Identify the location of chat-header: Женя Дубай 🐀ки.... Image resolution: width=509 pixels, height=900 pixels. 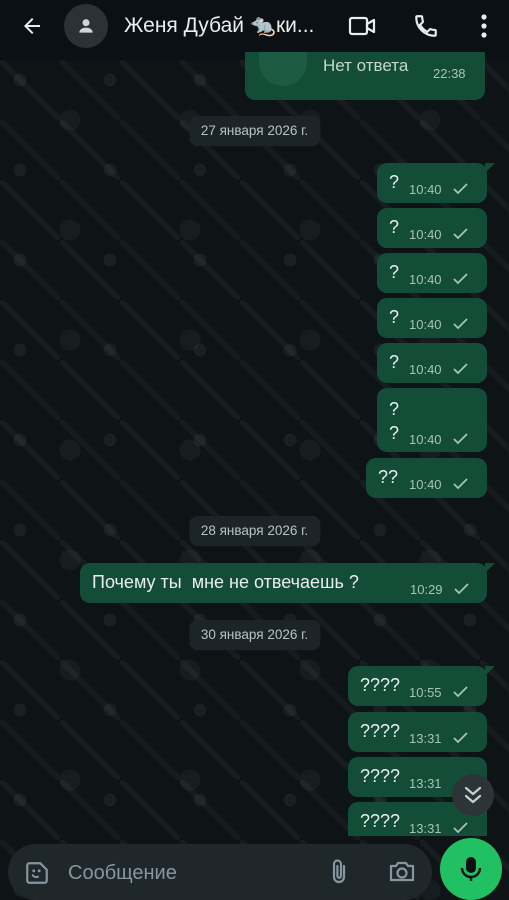
(254, 26).